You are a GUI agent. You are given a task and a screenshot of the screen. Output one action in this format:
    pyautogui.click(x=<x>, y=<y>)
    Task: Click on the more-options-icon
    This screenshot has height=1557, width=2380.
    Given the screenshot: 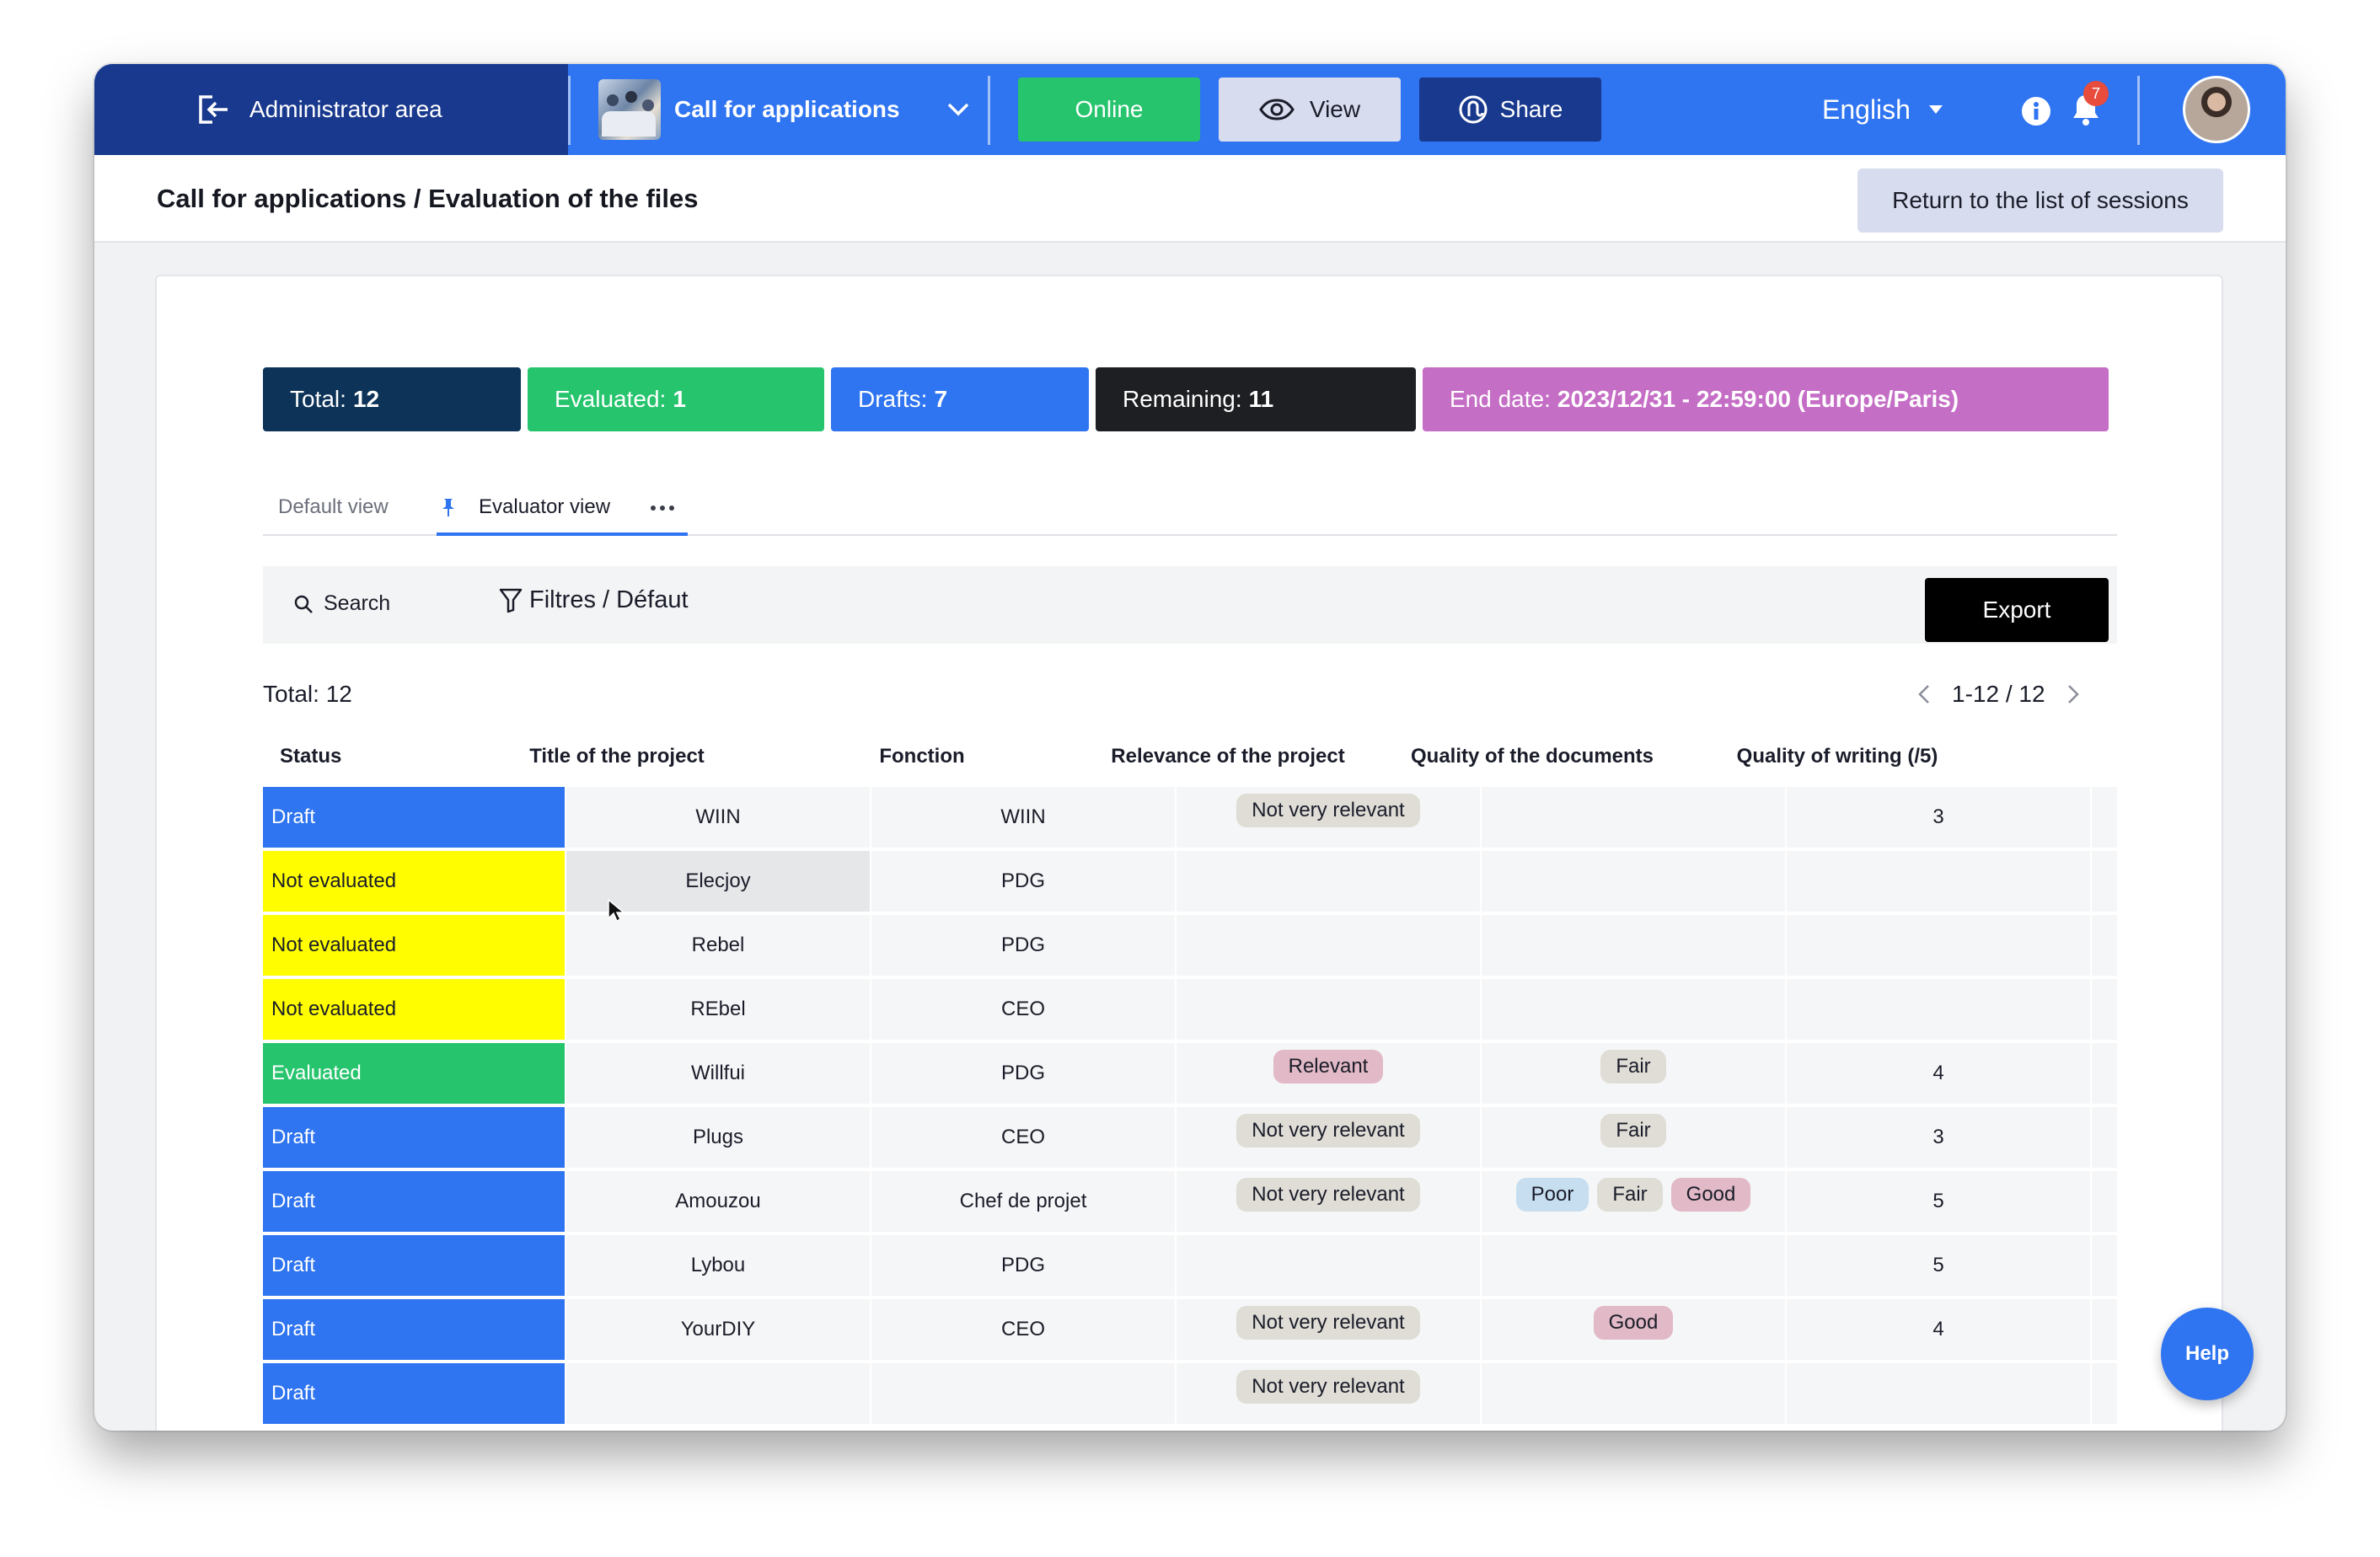 What is the action you would take?
    pyautogui.click(x=662, y=508)
    